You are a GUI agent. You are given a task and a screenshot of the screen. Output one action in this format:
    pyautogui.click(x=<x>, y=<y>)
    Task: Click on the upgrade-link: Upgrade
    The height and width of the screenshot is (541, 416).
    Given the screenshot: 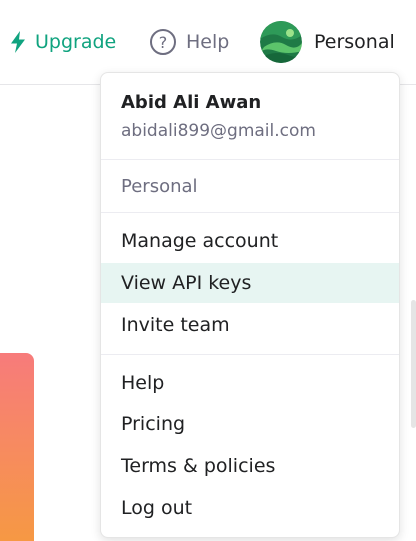 What is the action you would take?
    pyautogui.click(x=62, y=42)
    